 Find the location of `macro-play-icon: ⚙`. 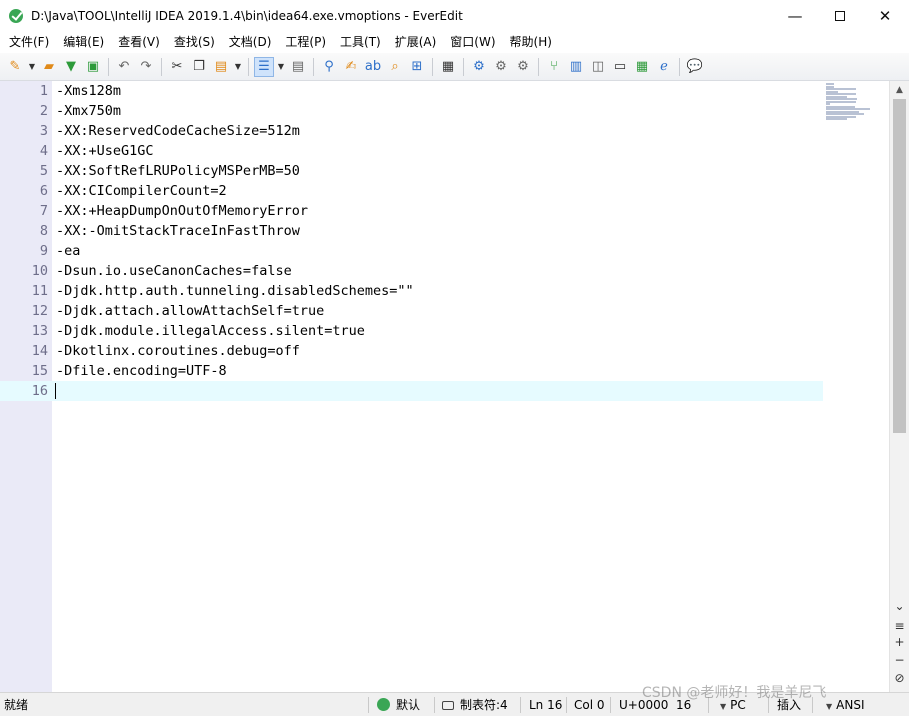

macro-play-icon: ⚙ is located at coordinates (501, 67).